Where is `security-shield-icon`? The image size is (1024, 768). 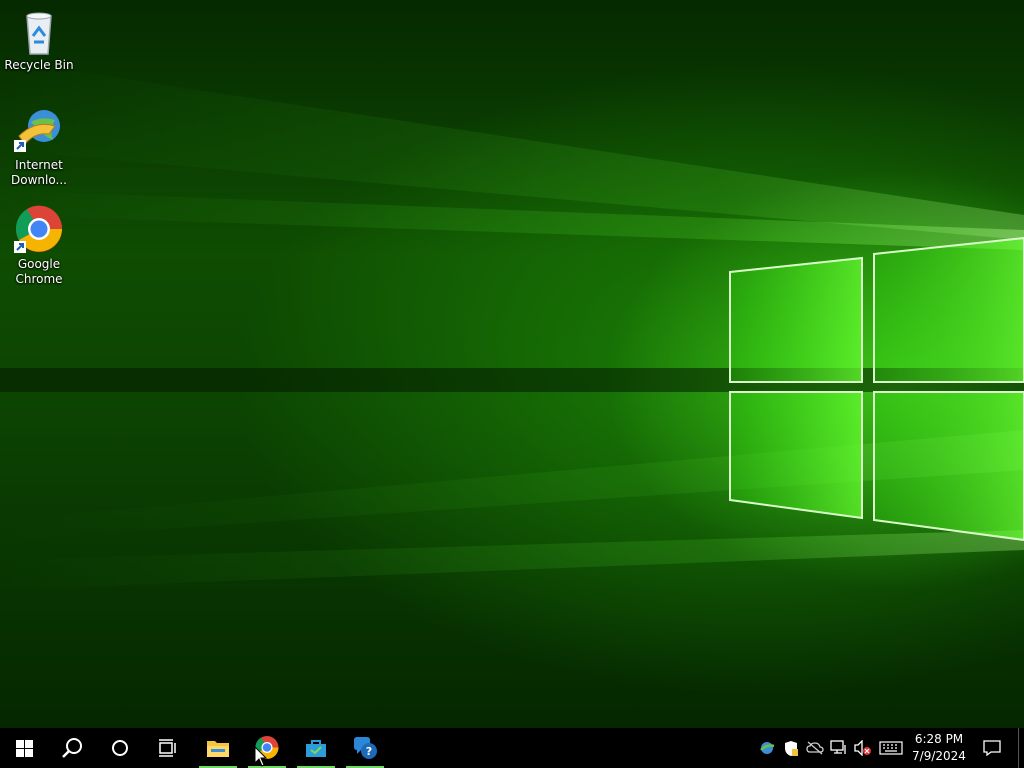 security-shield-icon is located at coordinates (791, 748).